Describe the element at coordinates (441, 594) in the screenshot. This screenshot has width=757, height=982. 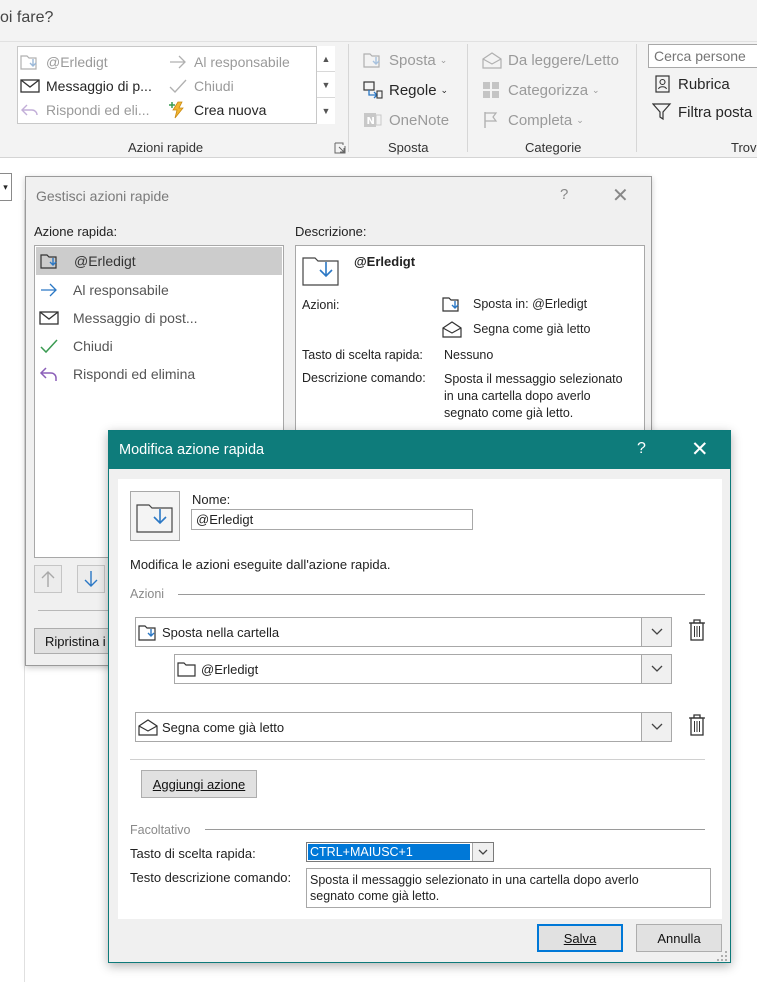
I see `section-divider` at that location.